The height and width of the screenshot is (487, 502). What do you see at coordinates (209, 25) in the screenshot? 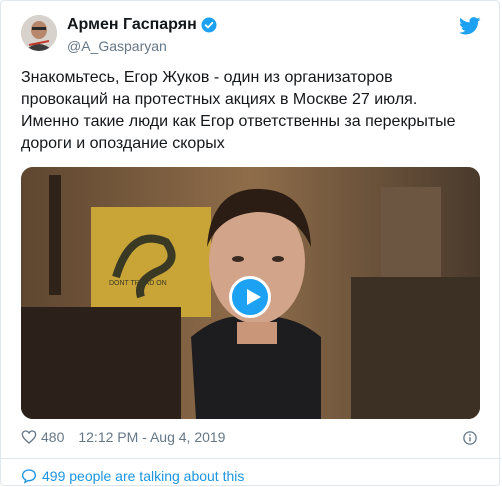
I see `verified-badge-icon` at bounding box center [209, 25].